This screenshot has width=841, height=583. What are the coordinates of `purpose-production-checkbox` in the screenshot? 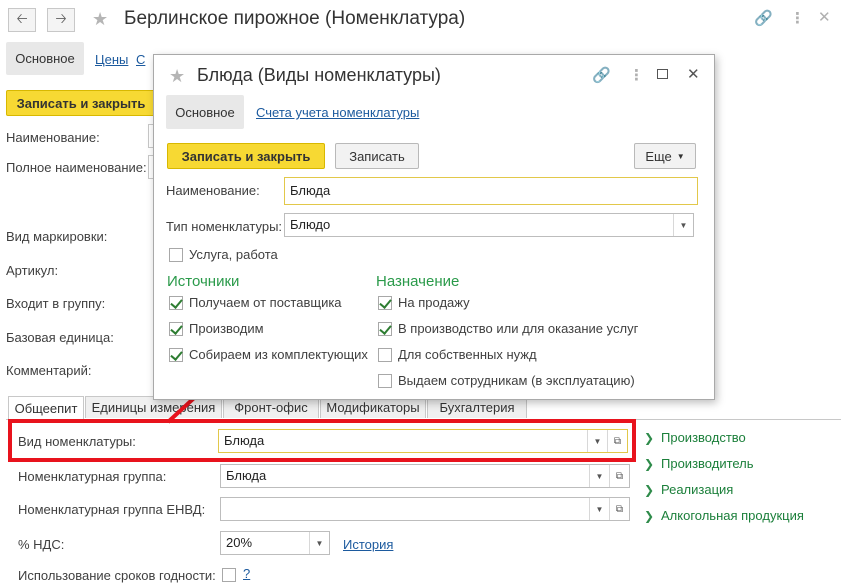 It's located at (385, 329).